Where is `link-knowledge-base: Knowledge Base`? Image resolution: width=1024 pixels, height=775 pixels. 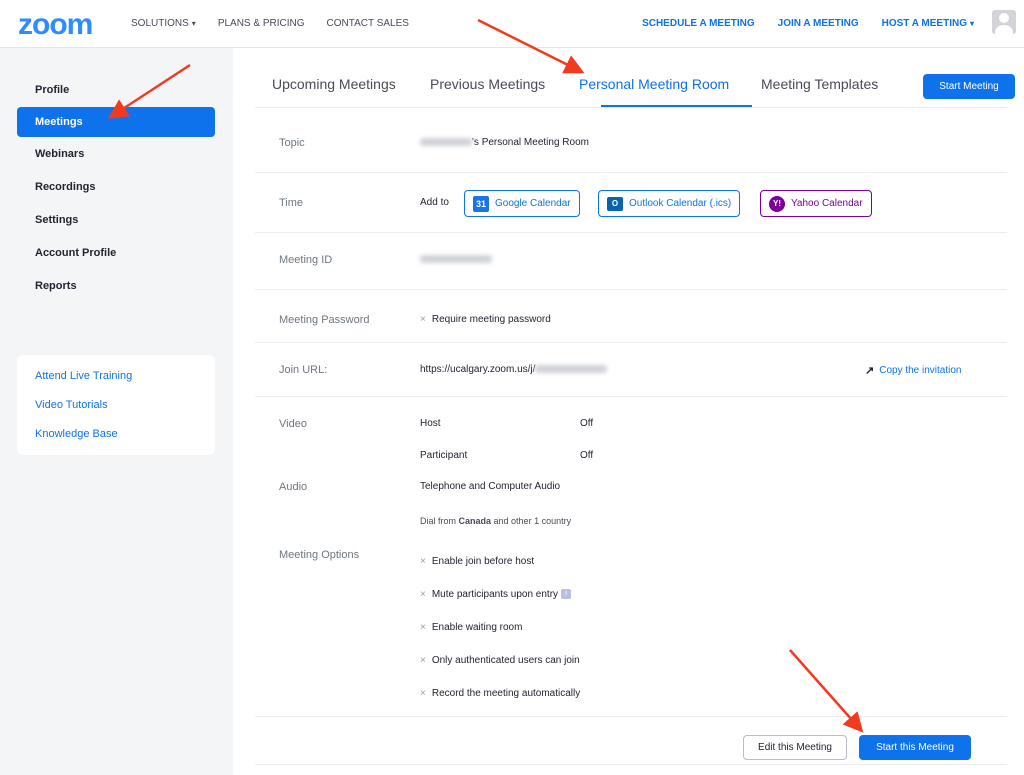
link-knowledge-base: Knowledge Base is located at coordinates (116, 437).